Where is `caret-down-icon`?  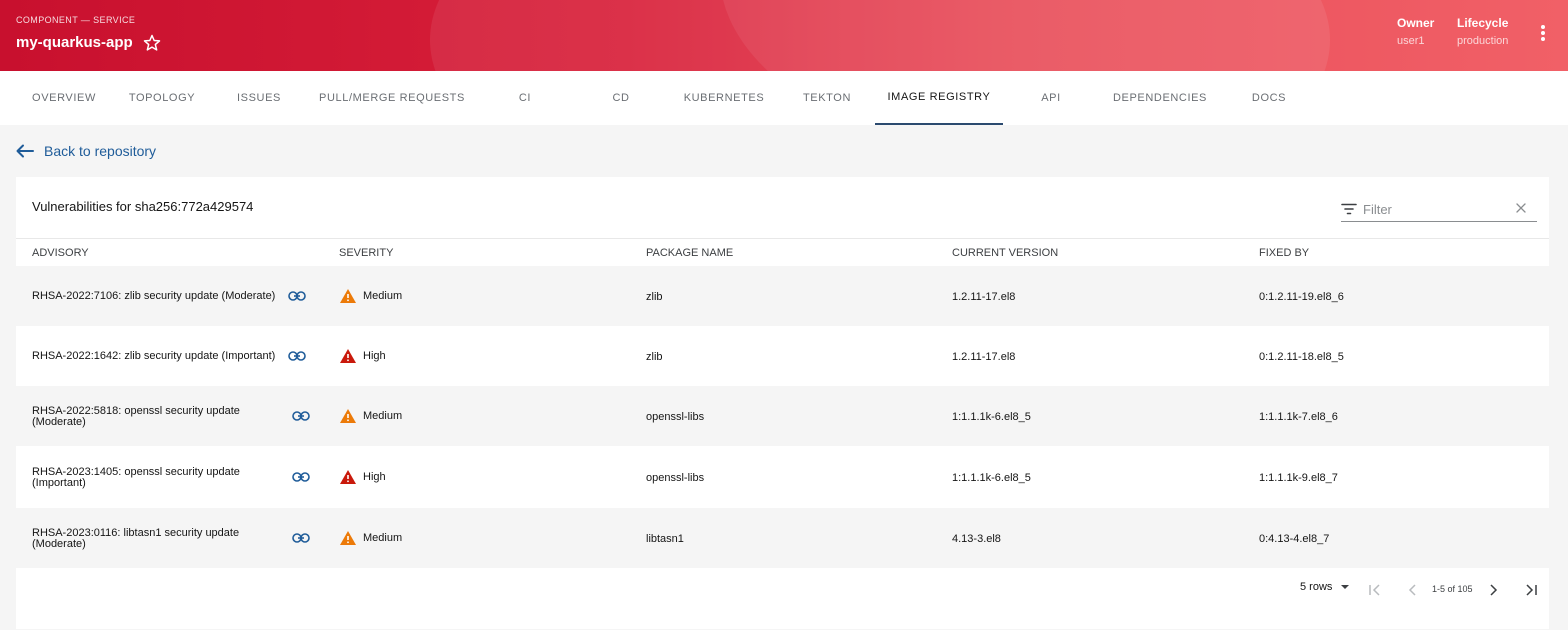 caret-down-icon is located at coordinates (1345, 587).